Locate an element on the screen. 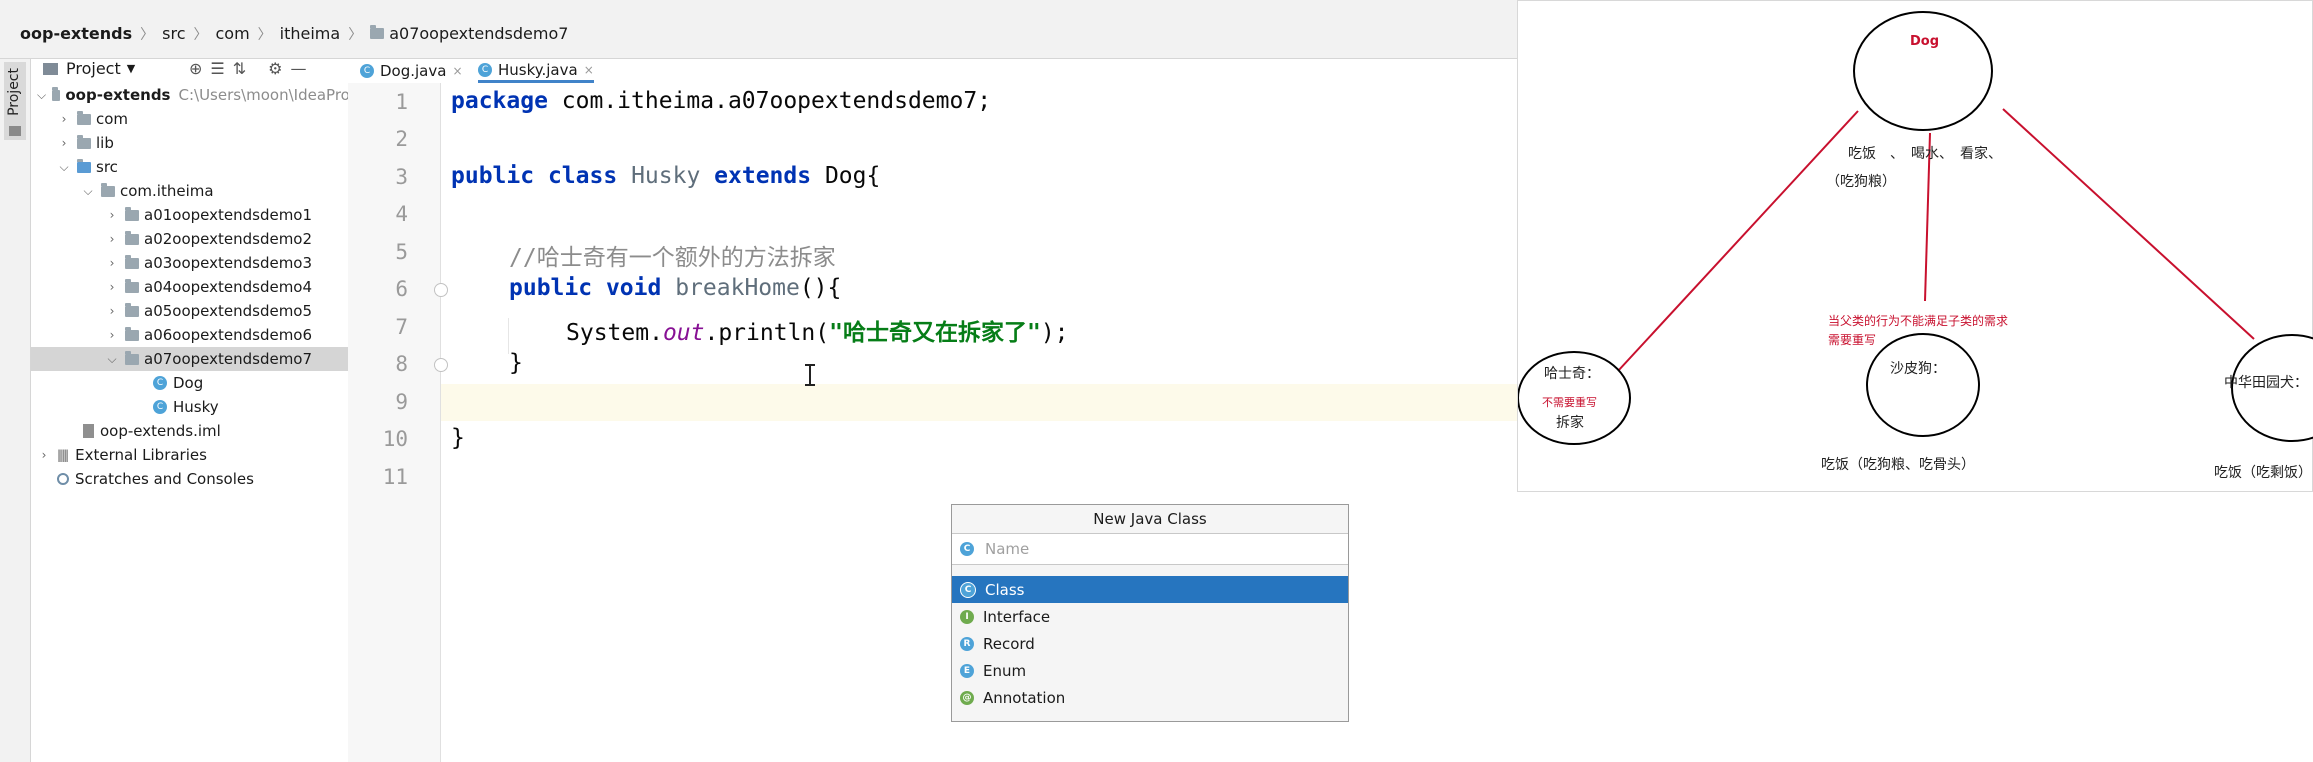 The image size is (2313, 762). breadcrumb-item-com: com is located at coordinates (232, 33).